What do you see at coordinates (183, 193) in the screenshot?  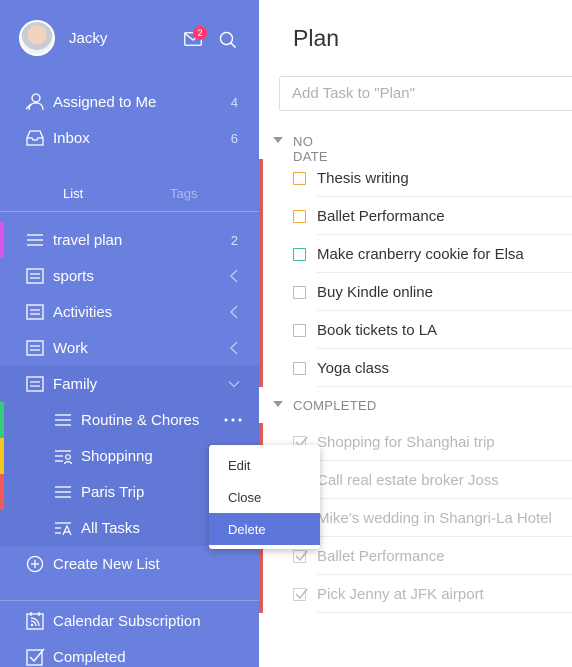 I see `tab-tags: Tags` at bounding box center [183, 193].